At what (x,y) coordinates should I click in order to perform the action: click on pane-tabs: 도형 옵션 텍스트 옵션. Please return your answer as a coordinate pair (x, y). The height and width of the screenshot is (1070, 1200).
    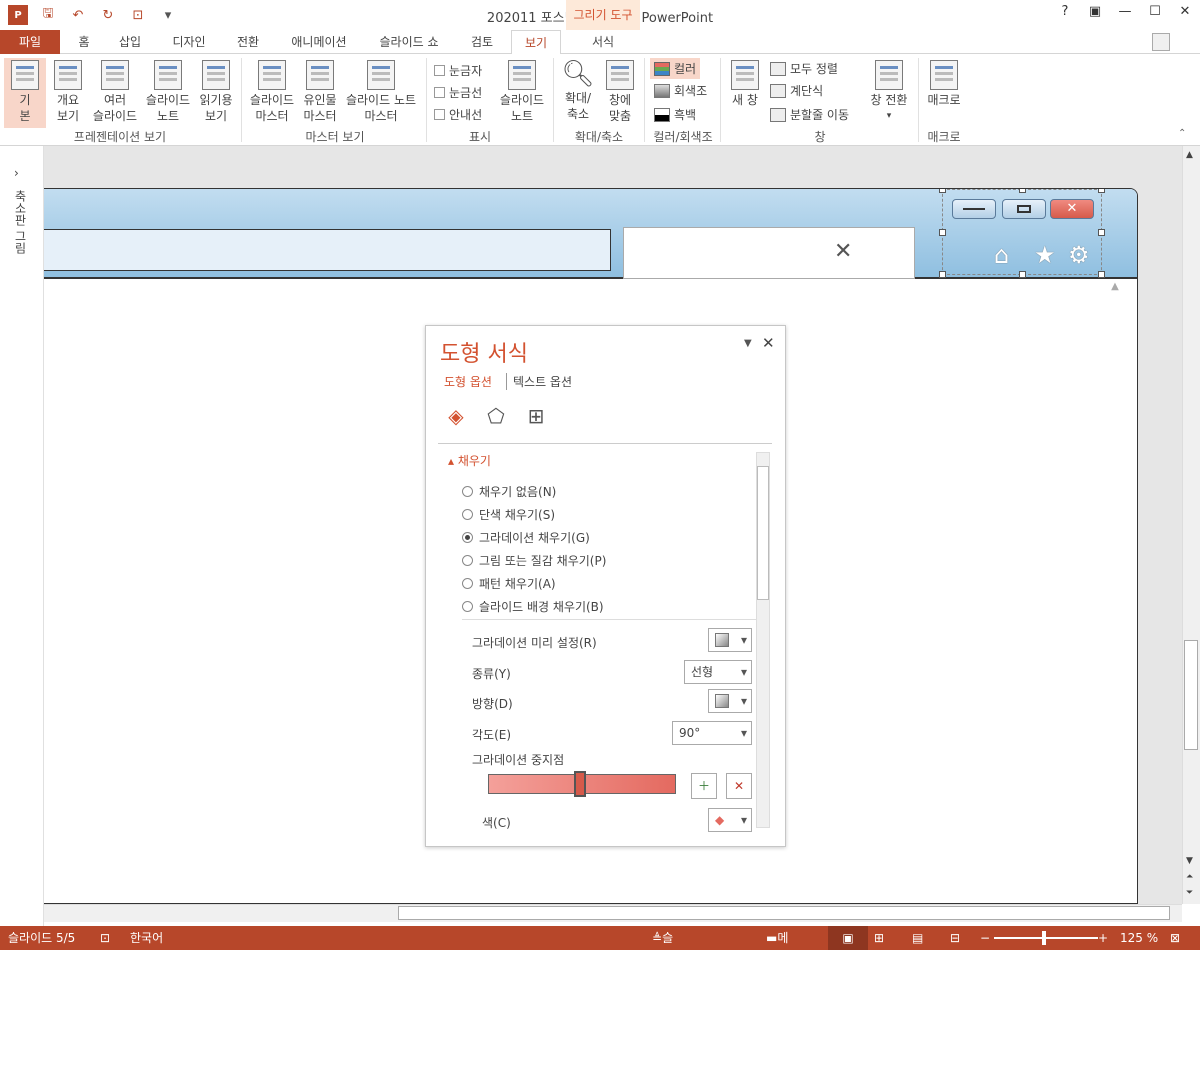
    Looking at the image, I should click on (508, 381).